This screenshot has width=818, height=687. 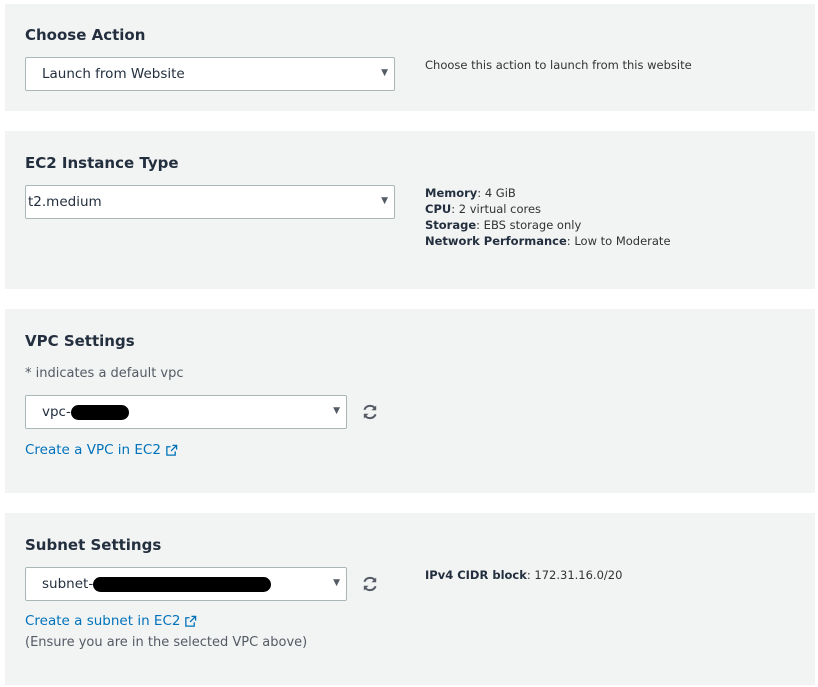 I want to click on subnet-select: subnet- ▼, so click(x=186, y=584).